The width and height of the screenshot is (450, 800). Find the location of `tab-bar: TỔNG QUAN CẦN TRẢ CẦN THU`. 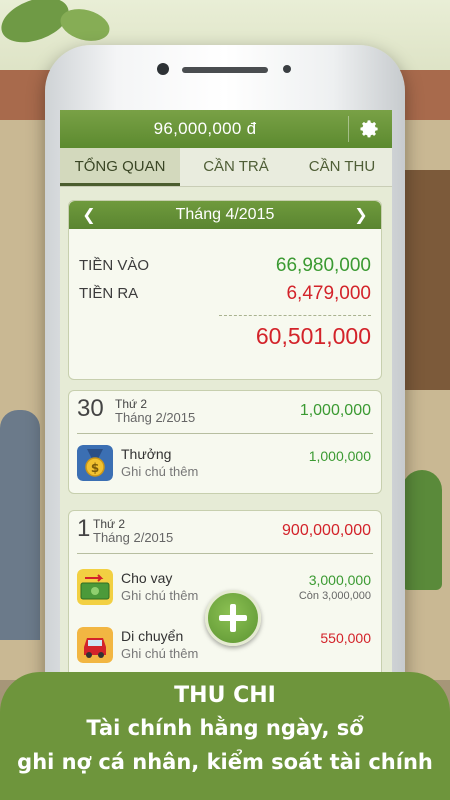

tab-bar: TỔNG QUAN CẦN TRẢ CẦN THU is located at coordinates (226, 167).